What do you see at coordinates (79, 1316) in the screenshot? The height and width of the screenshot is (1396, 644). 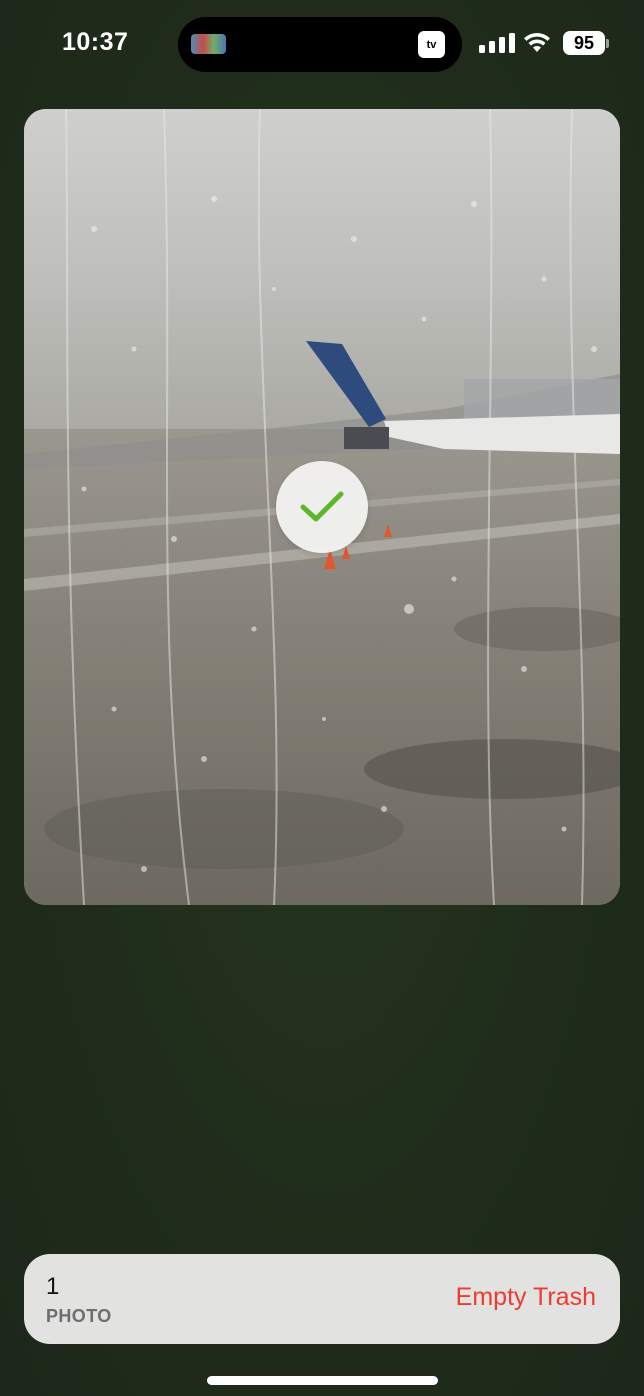 I see `photo-count-label: PHOTO` at bounding box center [79, 1316].